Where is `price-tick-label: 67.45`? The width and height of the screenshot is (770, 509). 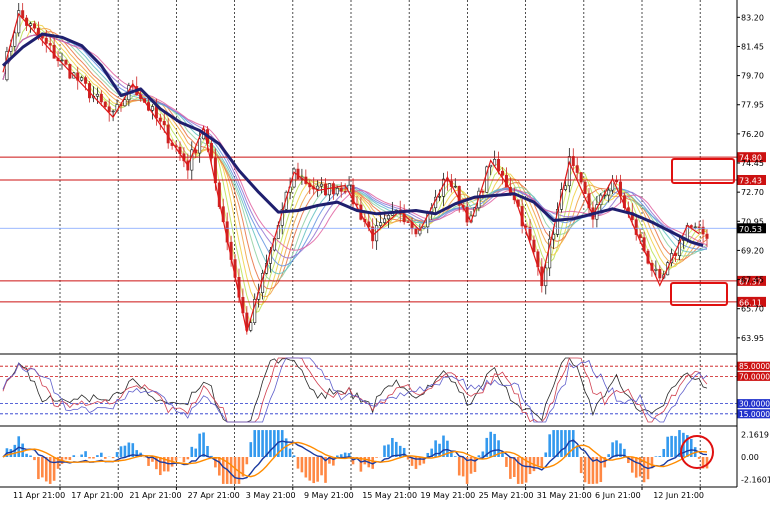
price-tick-label: 67.45 is located at coordinates (752, 280).